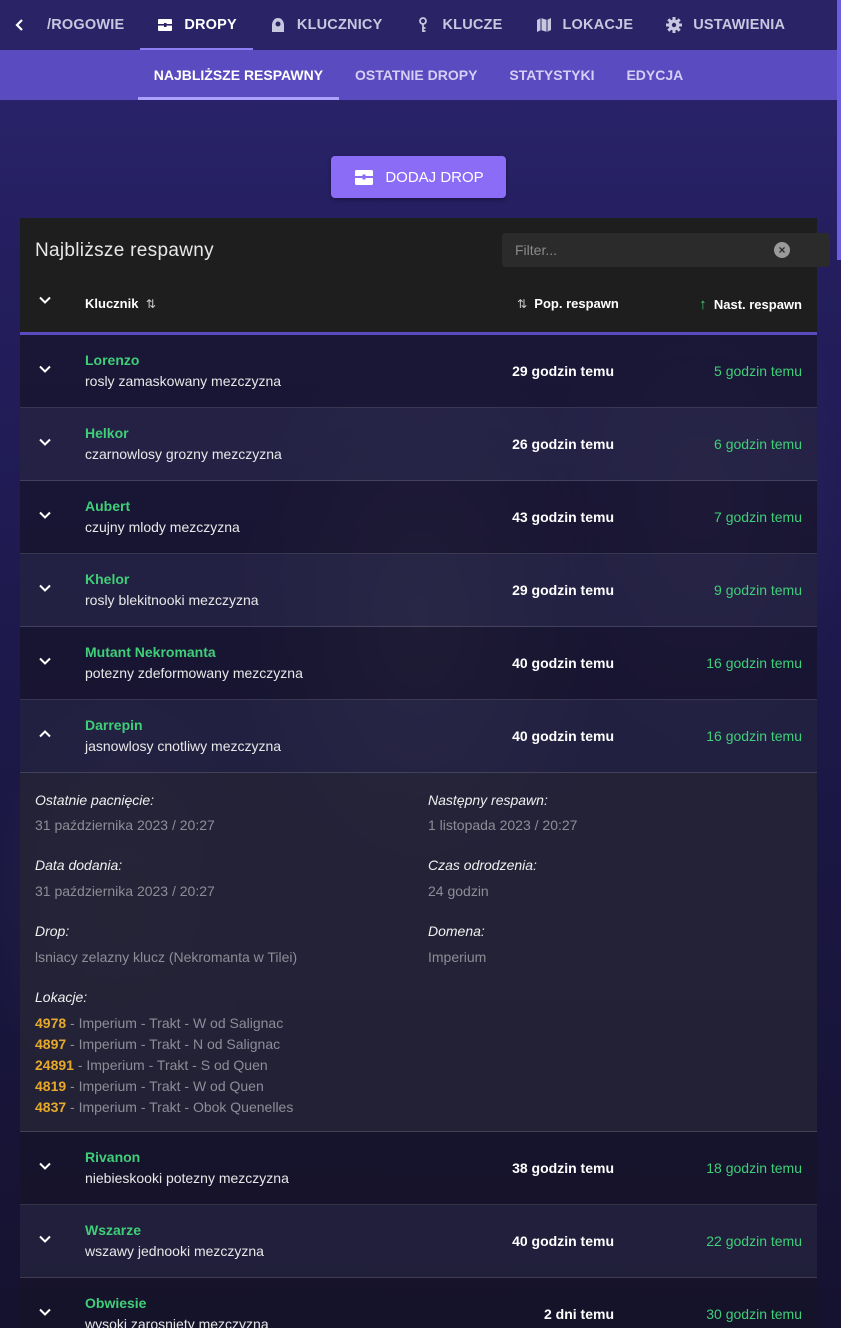 Image resolution: width=841 pixels, height=1328 pixels. What do you see at coordinates (52, 931) in the screenshot?
I see `drop-label: Drop:` at bounding box center [52, 931].